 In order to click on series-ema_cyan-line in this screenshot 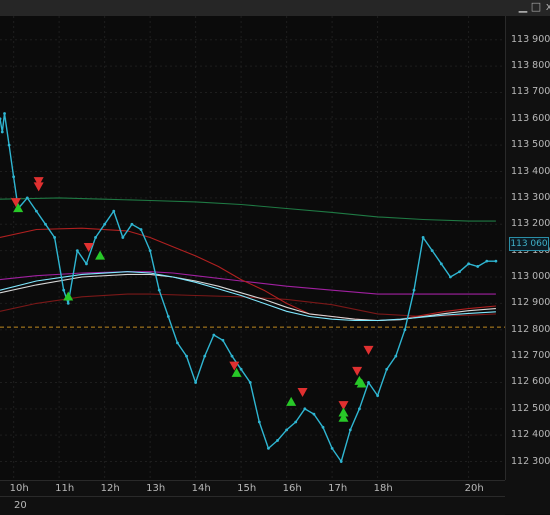, I will do `click(248, 296)`.